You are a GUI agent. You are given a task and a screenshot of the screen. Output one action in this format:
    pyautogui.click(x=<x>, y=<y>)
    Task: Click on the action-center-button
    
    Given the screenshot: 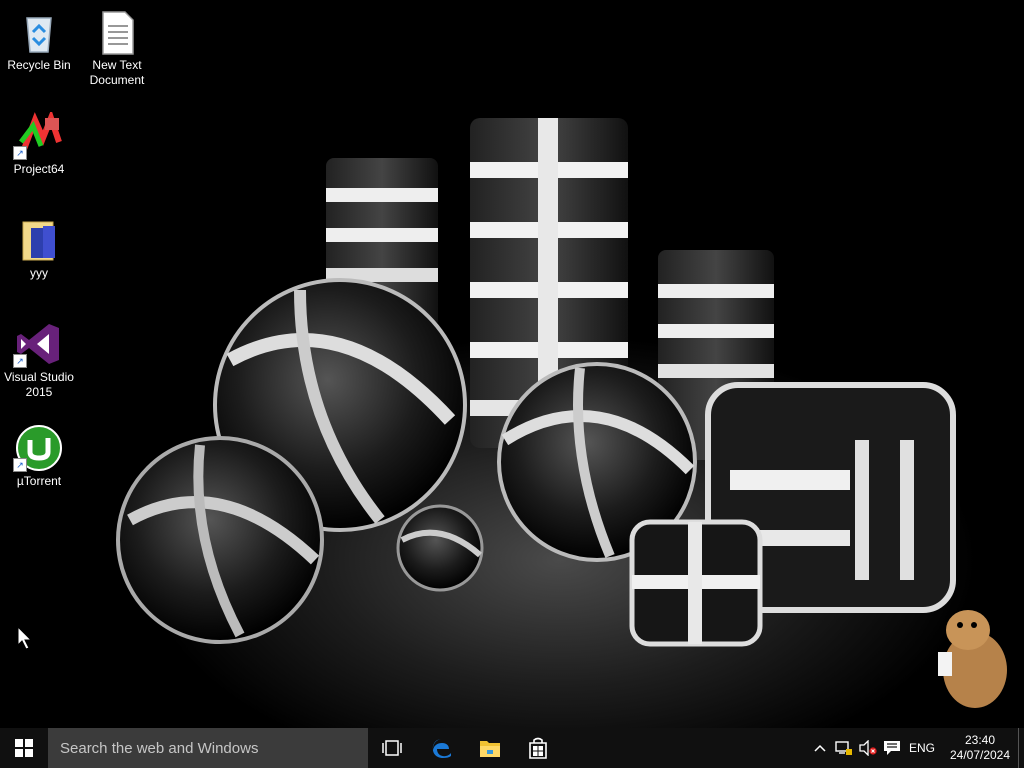 What is the action you would take?
    pyautogui.click(x=892, y=748)
    